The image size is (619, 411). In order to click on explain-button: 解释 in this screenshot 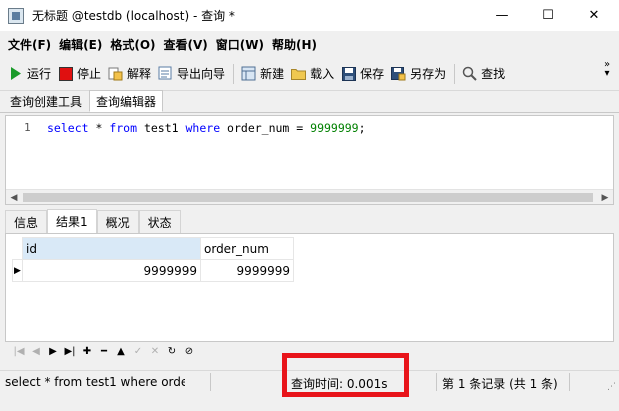, I will do `click(129, 74)`.